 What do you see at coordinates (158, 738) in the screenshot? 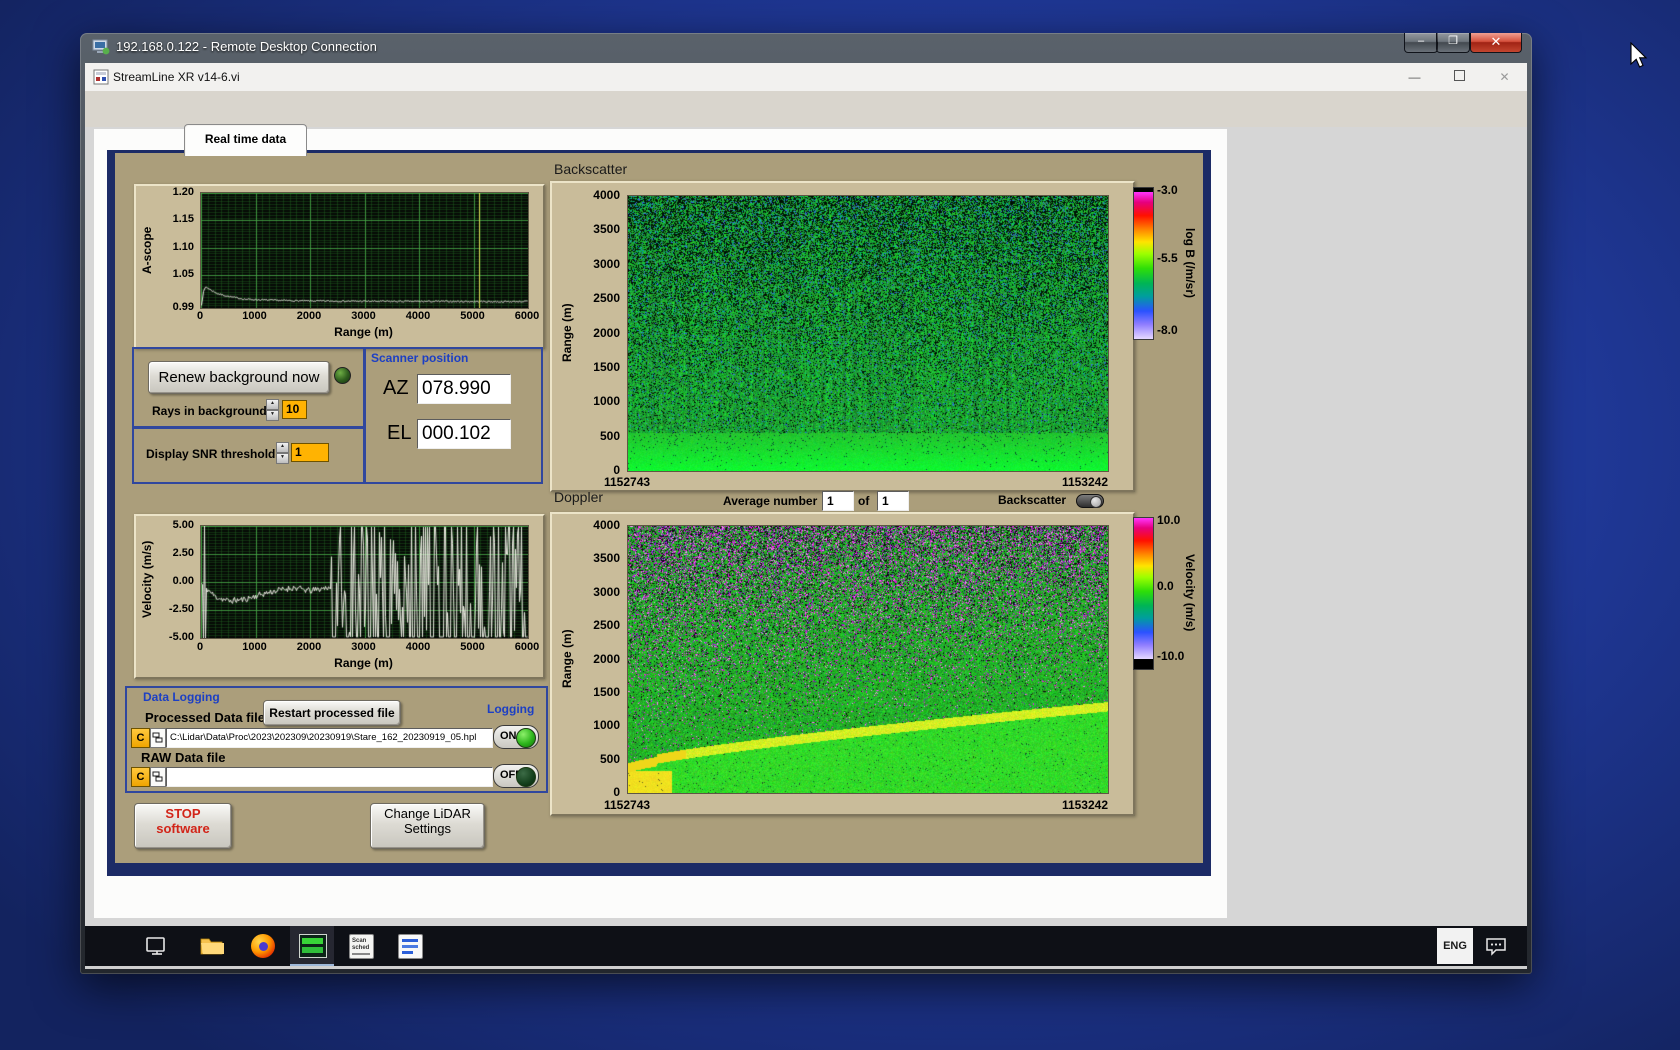
I see `processed-browse-button` at bounding box center [158, 738].